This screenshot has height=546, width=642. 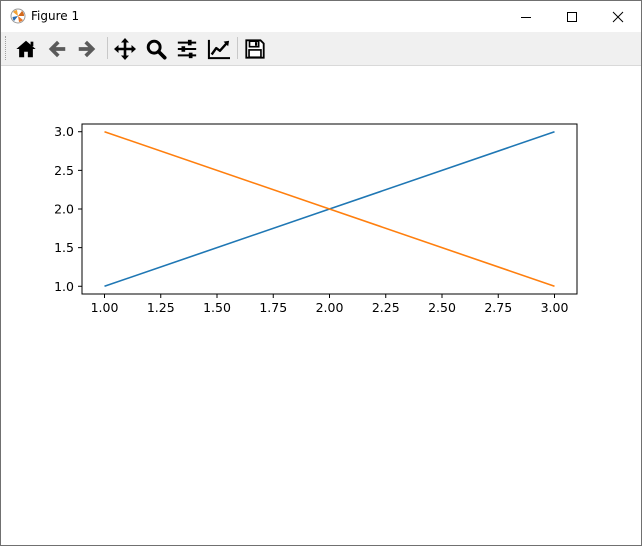 I want to click on navigation-toolbar, so click(x=321, y=49).